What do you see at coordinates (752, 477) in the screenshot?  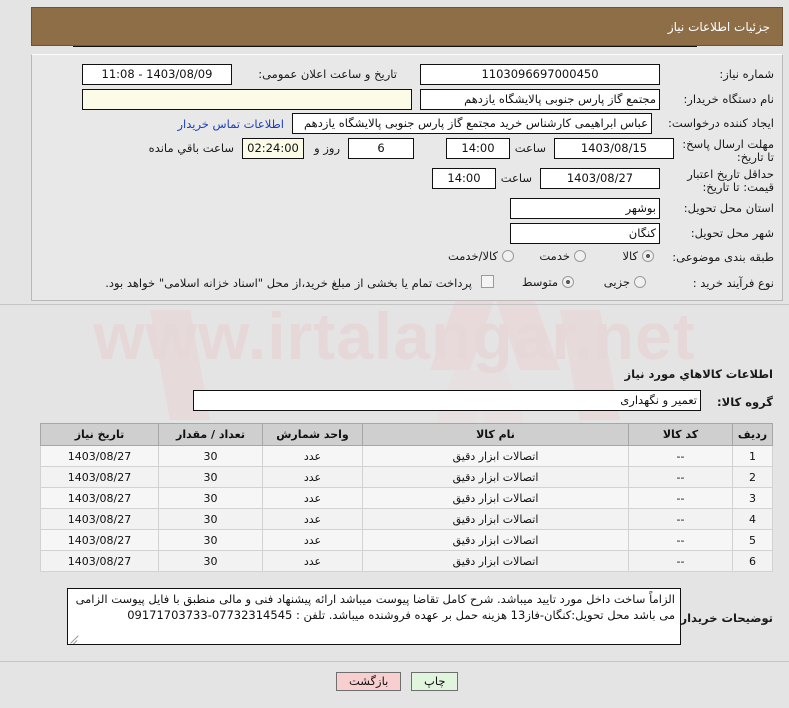 I see `cell-row: 2` at bounding box center [752, 477].